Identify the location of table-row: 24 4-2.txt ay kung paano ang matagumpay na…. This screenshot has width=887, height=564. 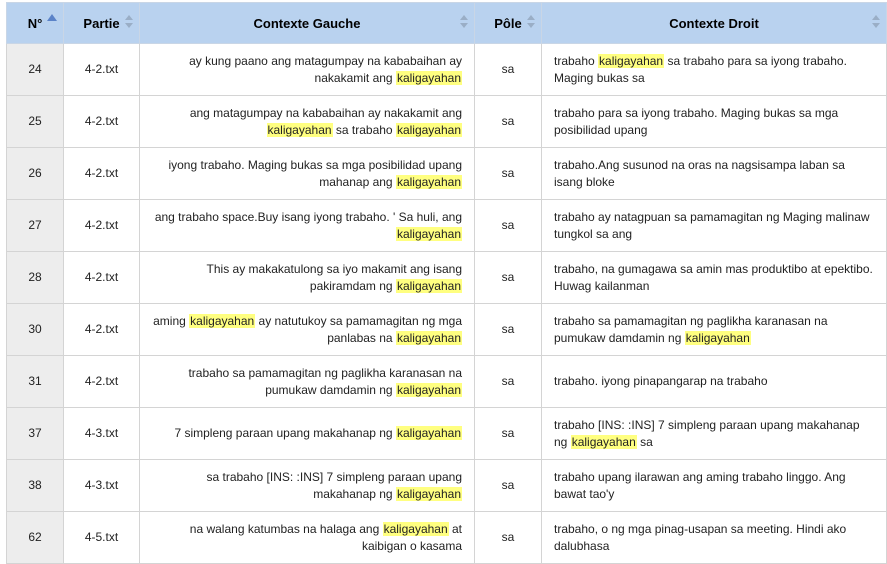
(446, 69).